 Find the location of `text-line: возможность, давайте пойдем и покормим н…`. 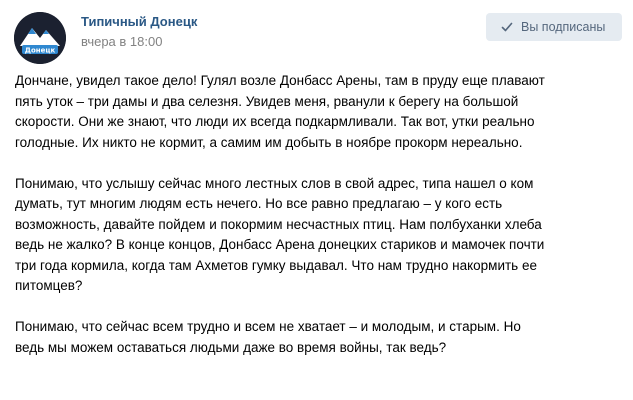

text-line: возможность, давайте пойдем и покормим н… is located at coordinates (278, 224).